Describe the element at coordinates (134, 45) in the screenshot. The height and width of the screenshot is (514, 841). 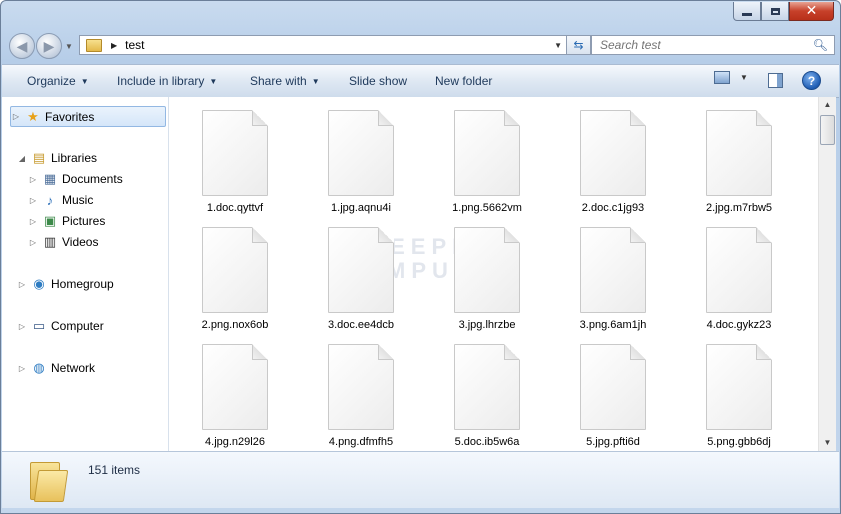
I see `breadcrumb-current: test` at that location.